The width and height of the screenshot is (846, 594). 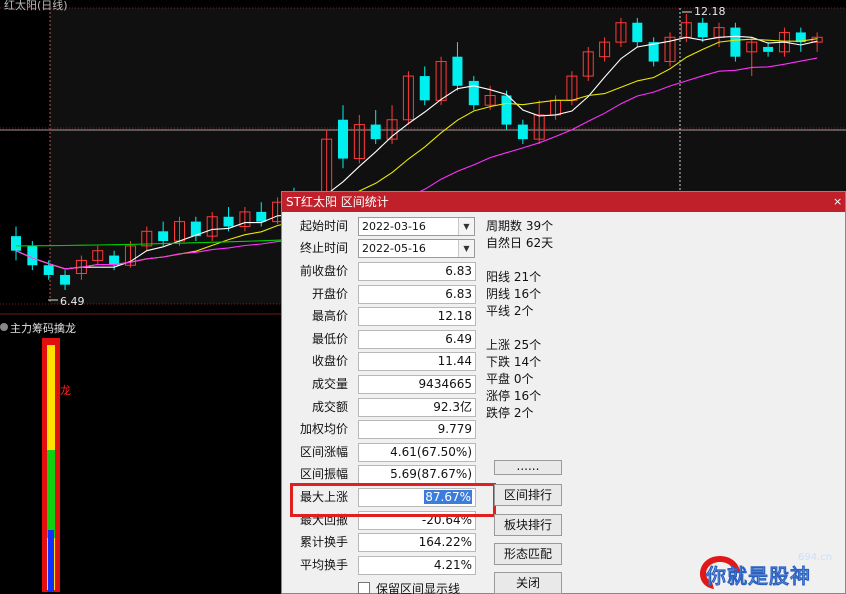 I want to click on stat-row-value-field: 164.22%, so click(x=417, y=542).